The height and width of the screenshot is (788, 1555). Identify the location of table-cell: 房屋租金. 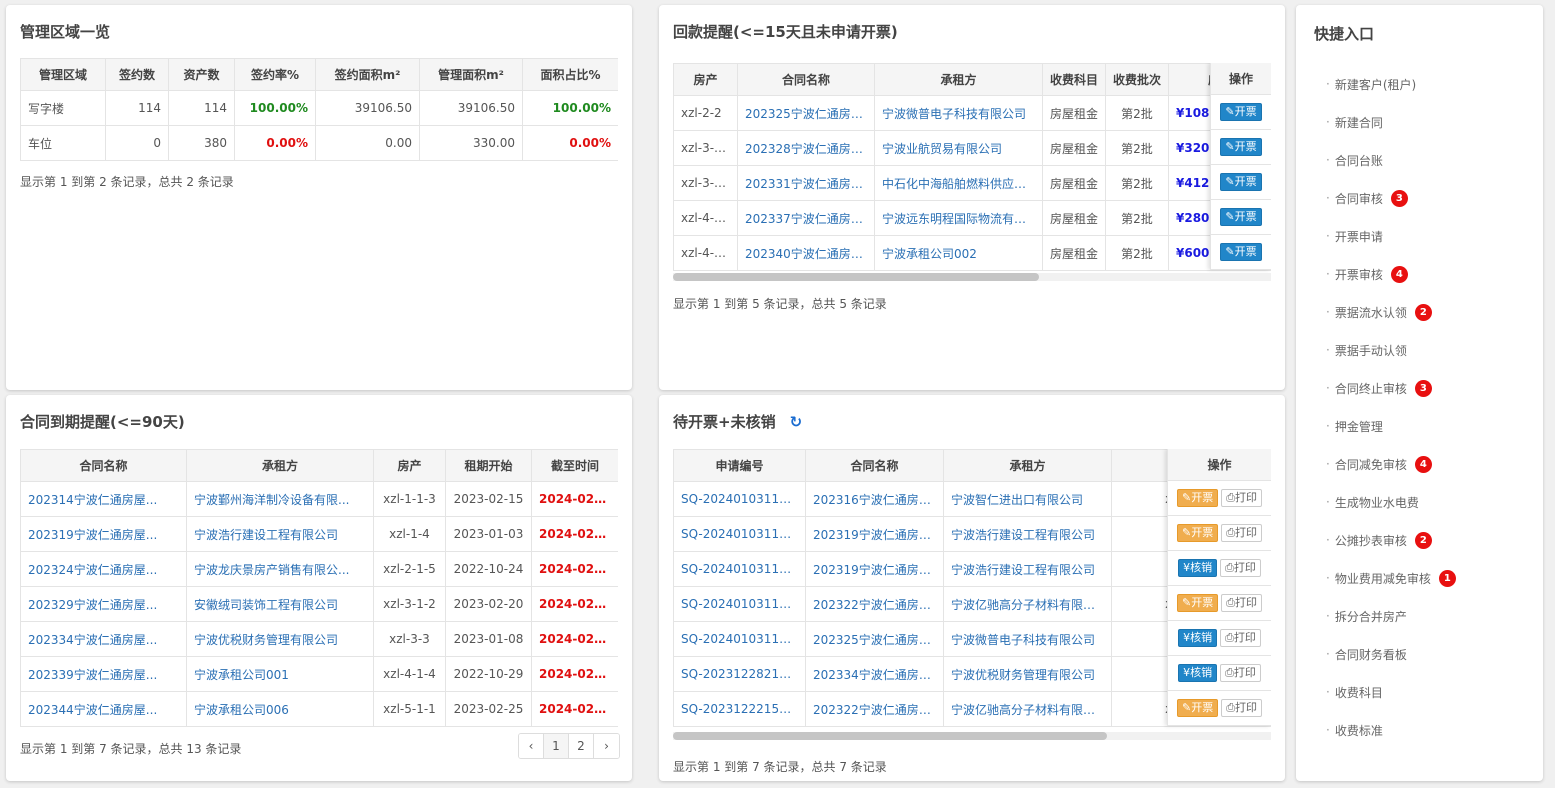
(1074, 253).